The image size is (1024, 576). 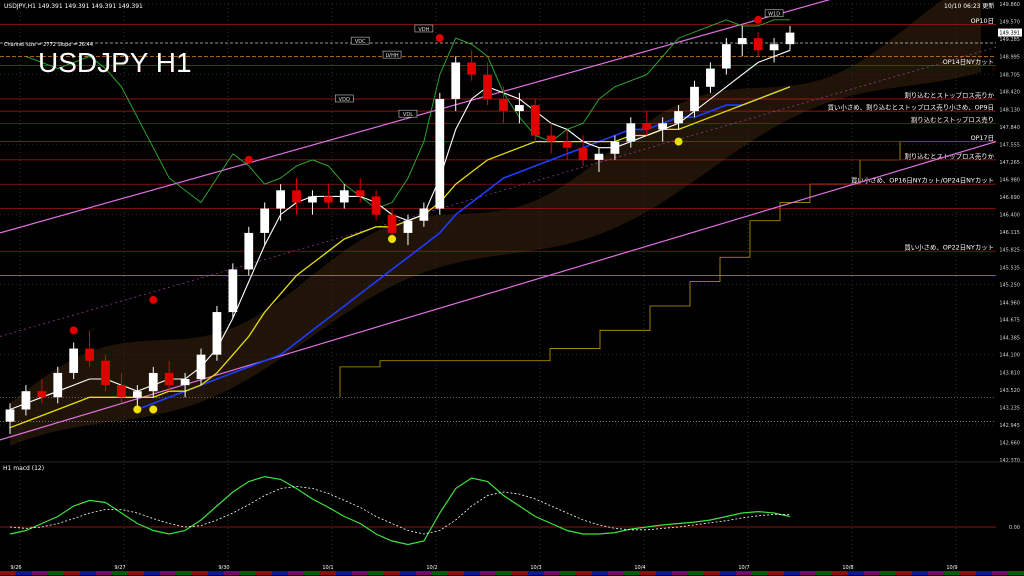 I want to click on price-tick-label: 149.860, so click(x=1009, y=5).